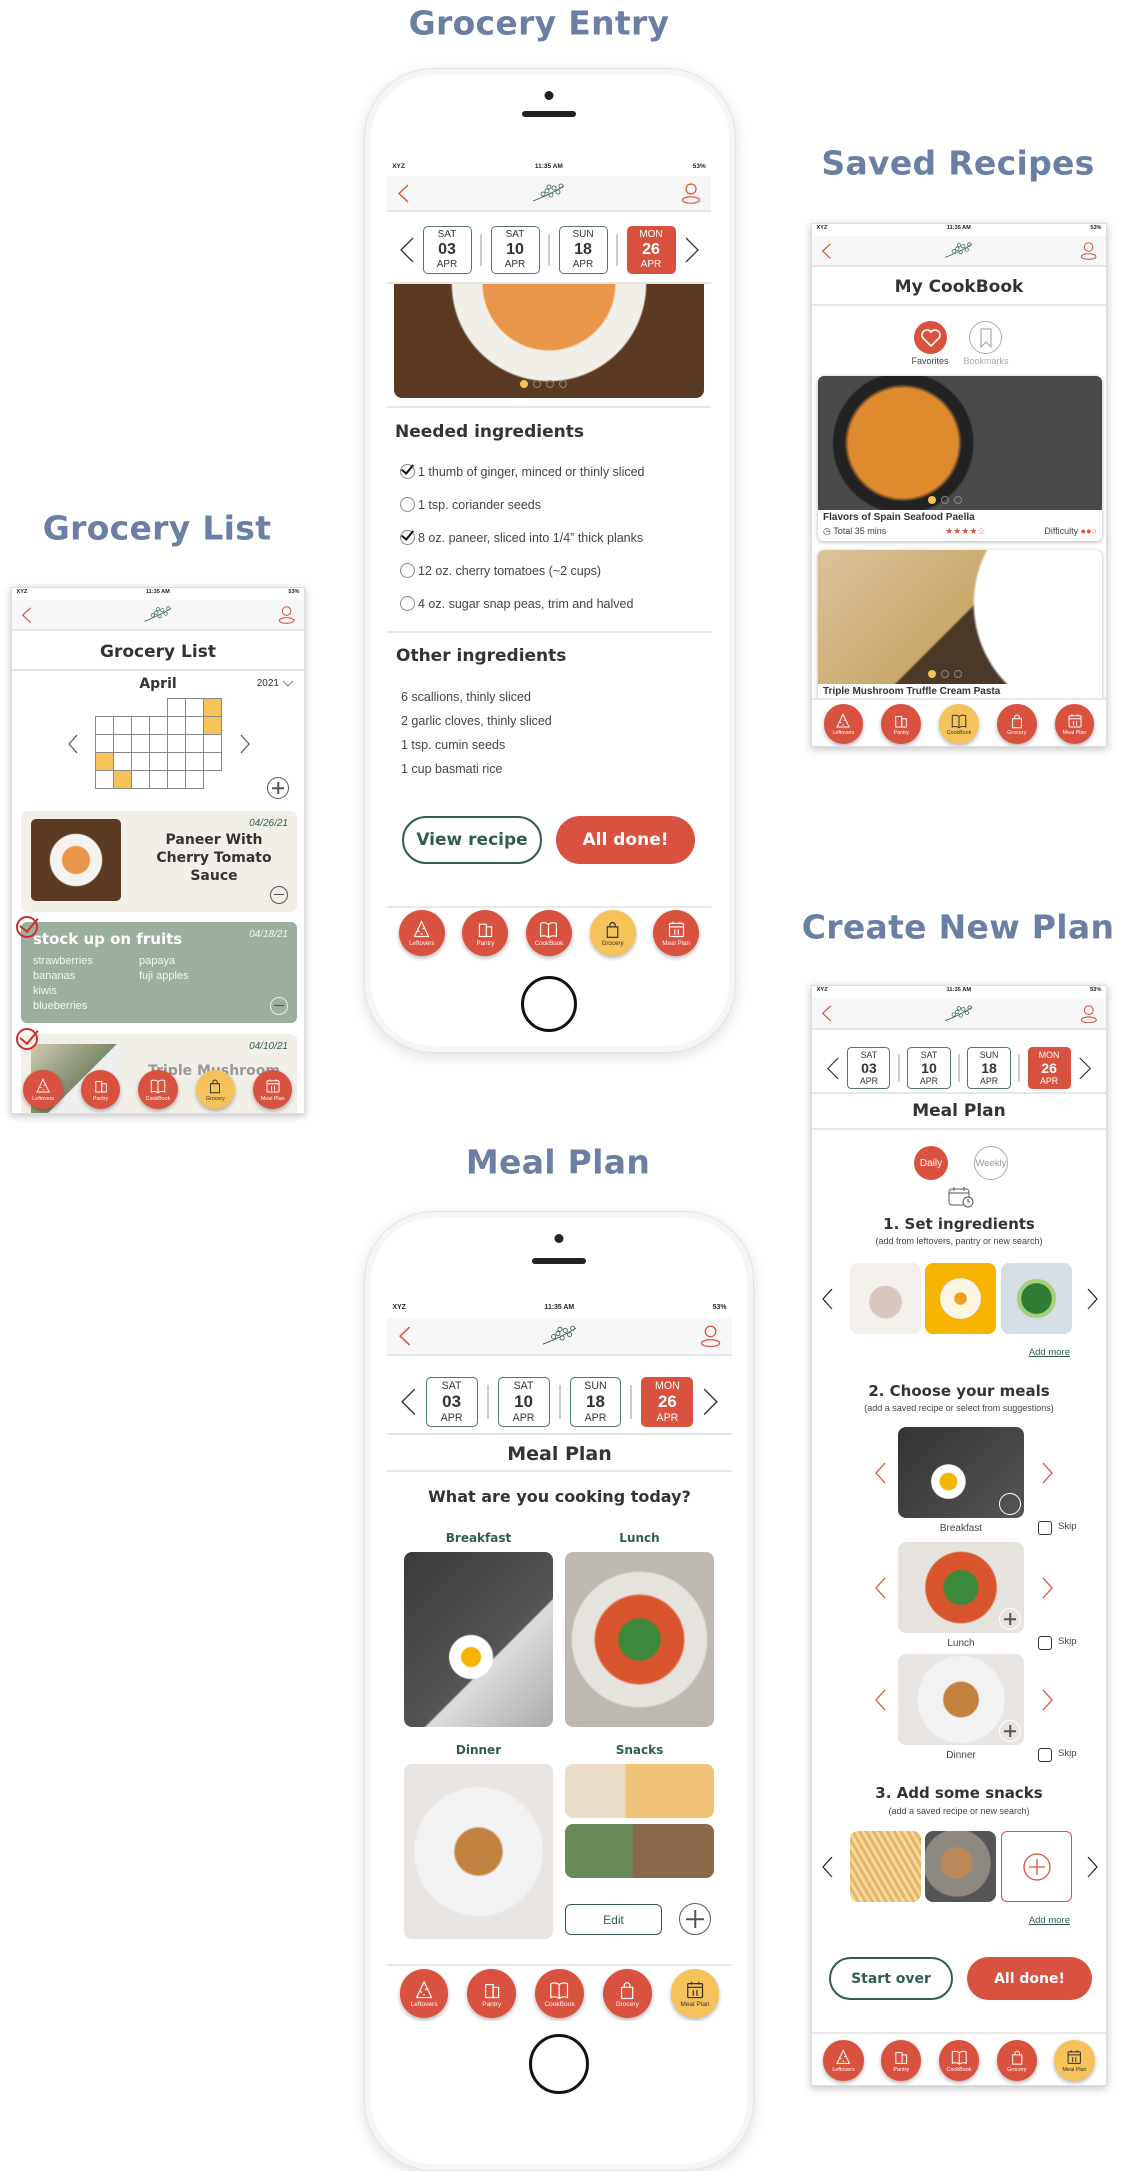 The image size is (1129, 2171). Describe the element at coordinates (880, 1588) in the screenshot. I see `prev-meal-icon` at that location.